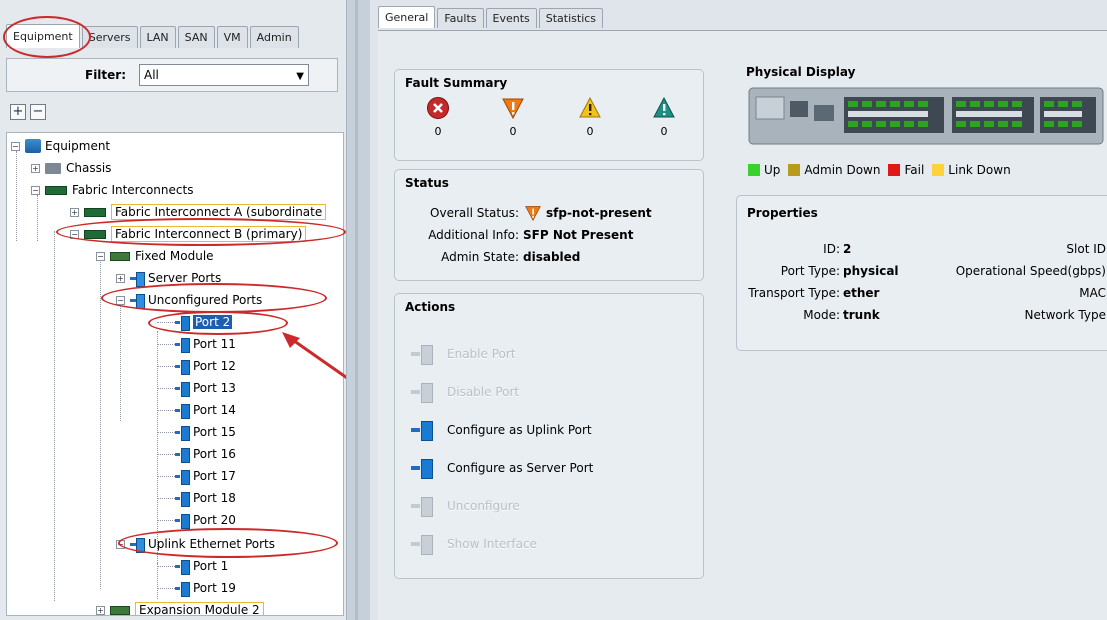  I want to click on tree-node-label: Fabric Interconnect A (subordinate, so click(219, 212).